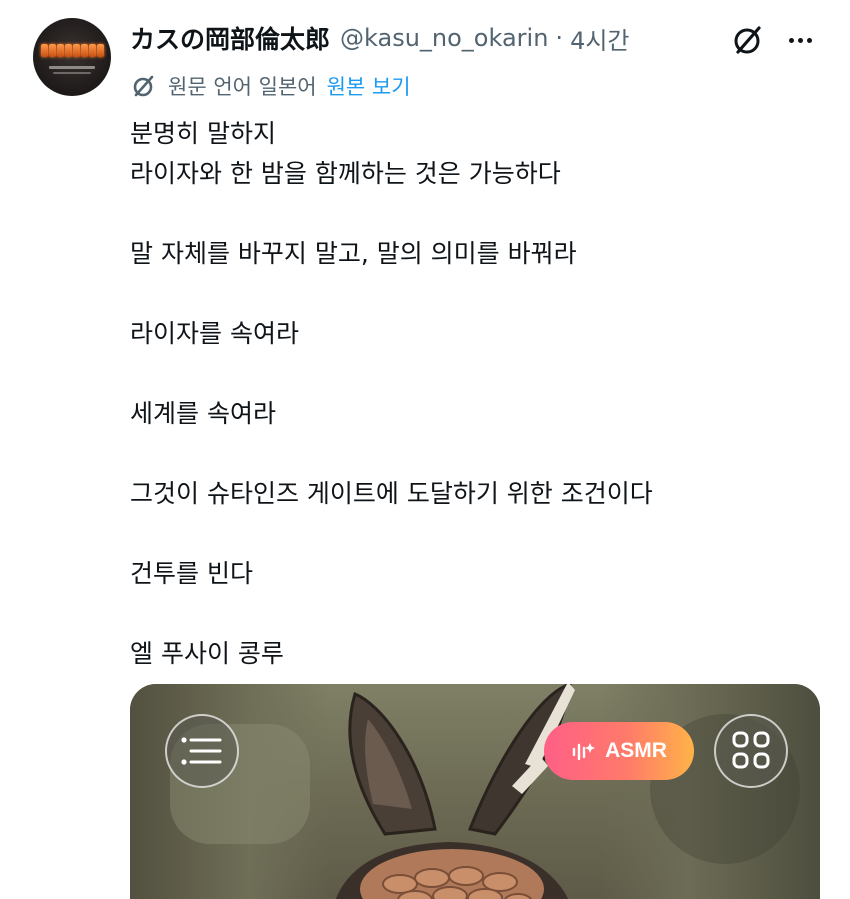 Image resolution: width=850 pixels, height=899 pixels. What do you see at coordinates (191, 573) in the screenshot?
I see `post-text-line: 건투를 빈다` at bounding box center [191, 573].